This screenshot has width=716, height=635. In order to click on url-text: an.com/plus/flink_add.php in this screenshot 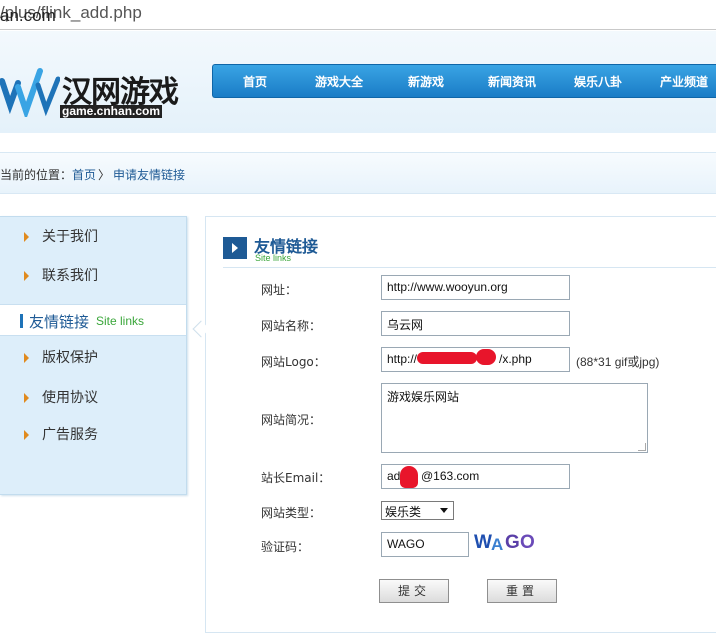, I will do `click(71, 14)`.